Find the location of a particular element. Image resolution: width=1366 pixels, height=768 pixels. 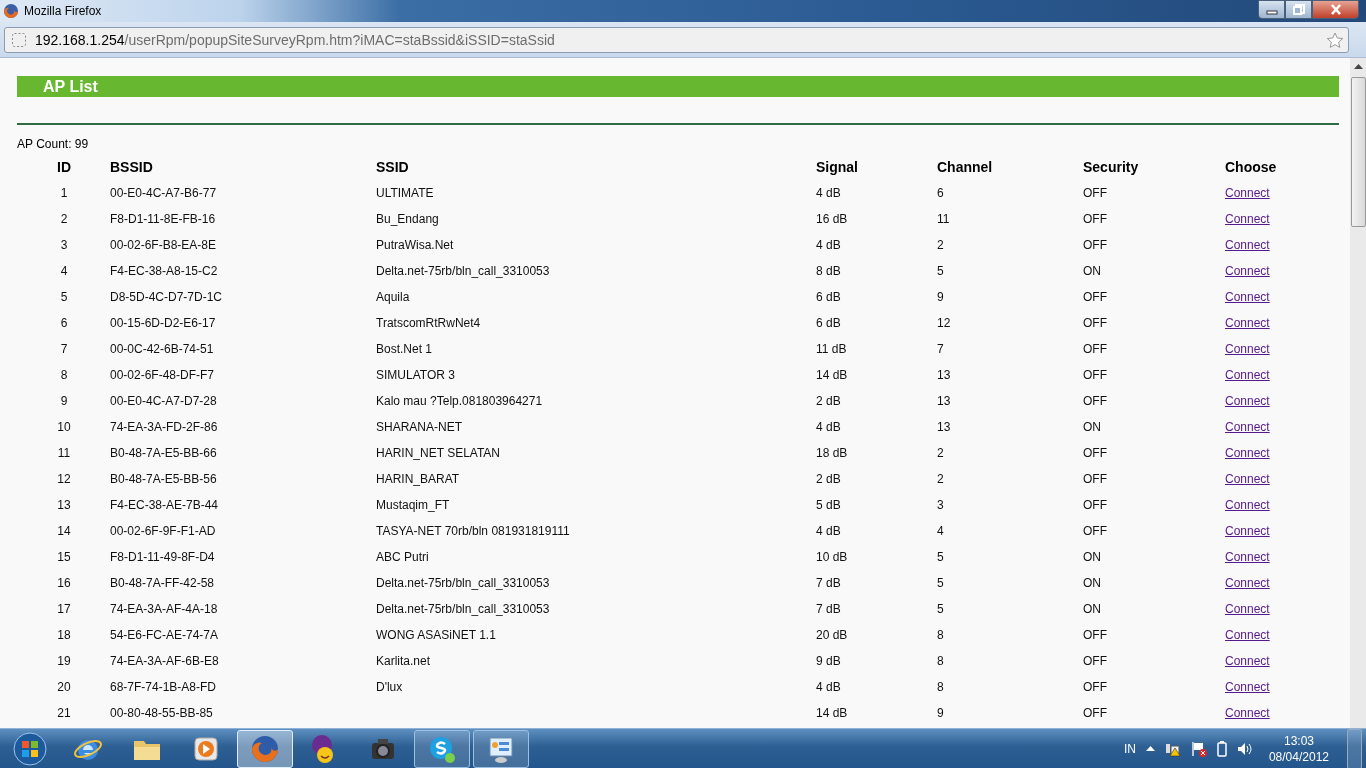

chat-app-icon is located at coordinates (442, 748).